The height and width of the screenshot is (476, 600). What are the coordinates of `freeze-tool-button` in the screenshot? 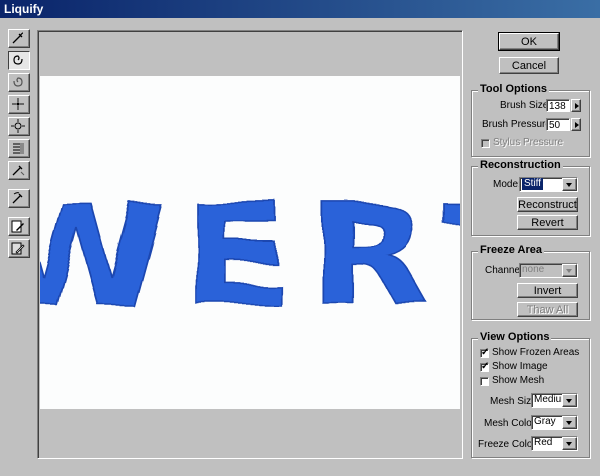 It's located at (19, 226).